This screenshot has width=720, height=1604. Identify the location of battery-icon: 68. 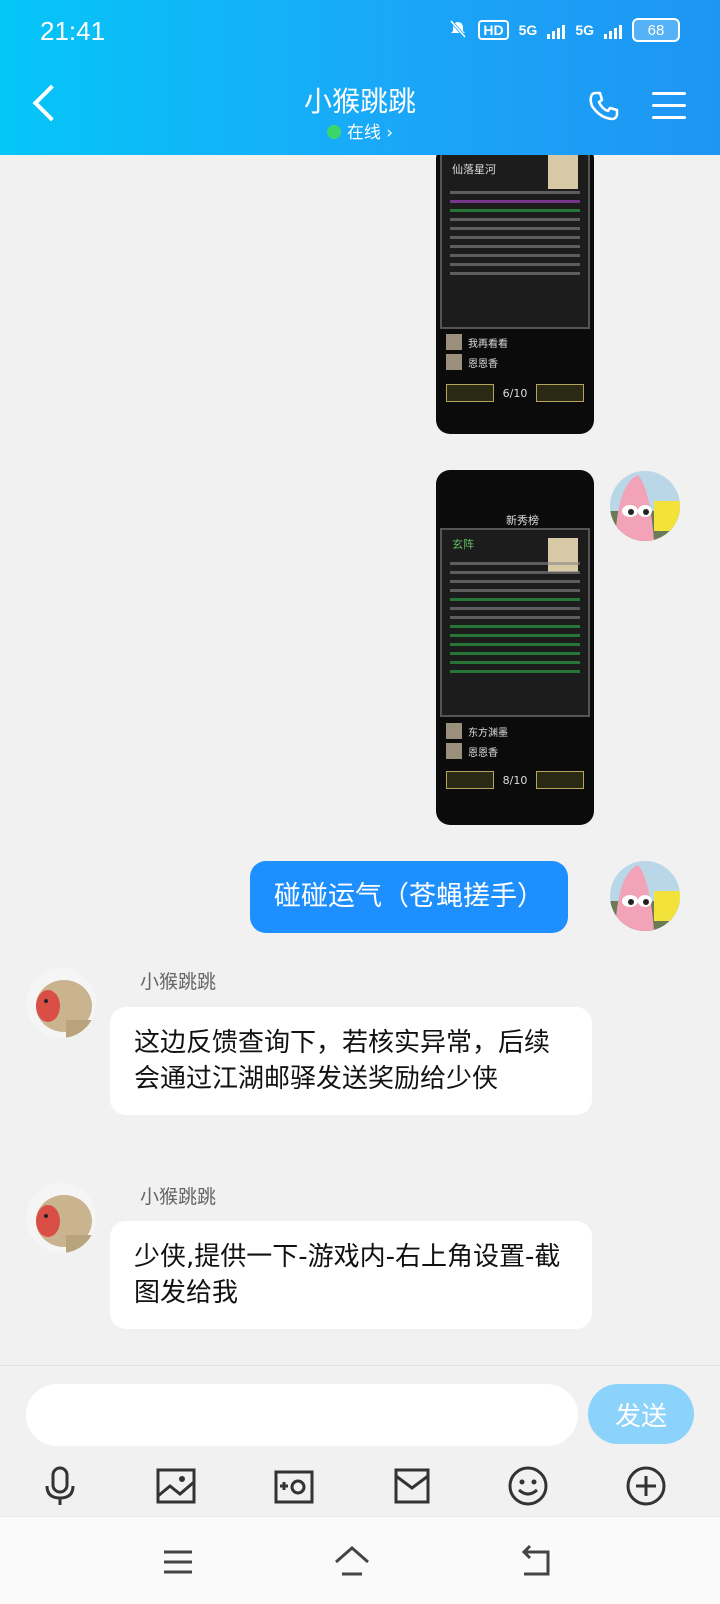
(656, 30).